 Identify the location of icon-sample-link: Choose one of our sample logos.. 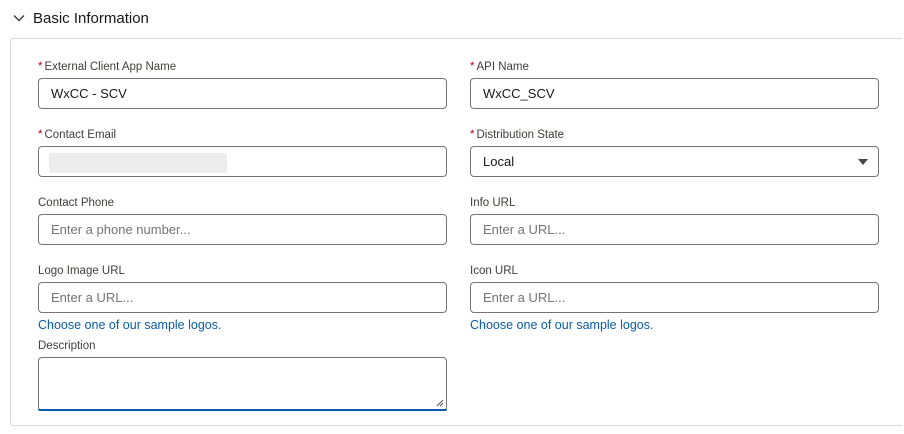
(561, 325).